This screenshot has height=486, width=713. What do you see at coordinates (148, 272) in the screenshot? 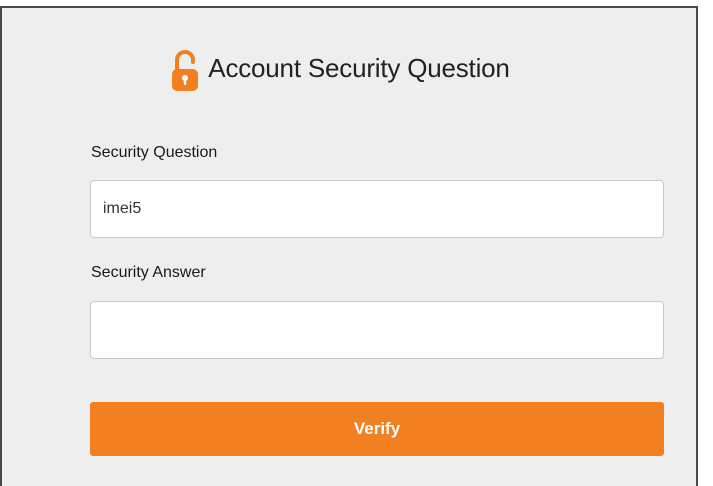
I see `security-answer-label: Security Answer` at bounding box center [148, 272].